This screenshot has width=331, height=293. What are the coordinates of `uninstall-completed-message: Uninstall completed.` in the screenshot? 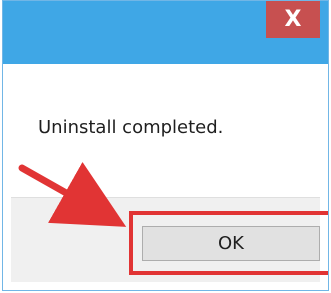 It's located at (131, 127).